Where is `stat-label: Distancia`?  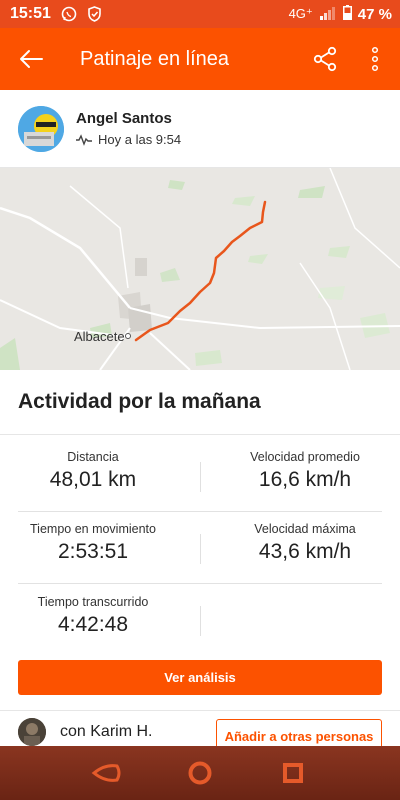
stat-label: Distancia is located at coordinates (93, 457).